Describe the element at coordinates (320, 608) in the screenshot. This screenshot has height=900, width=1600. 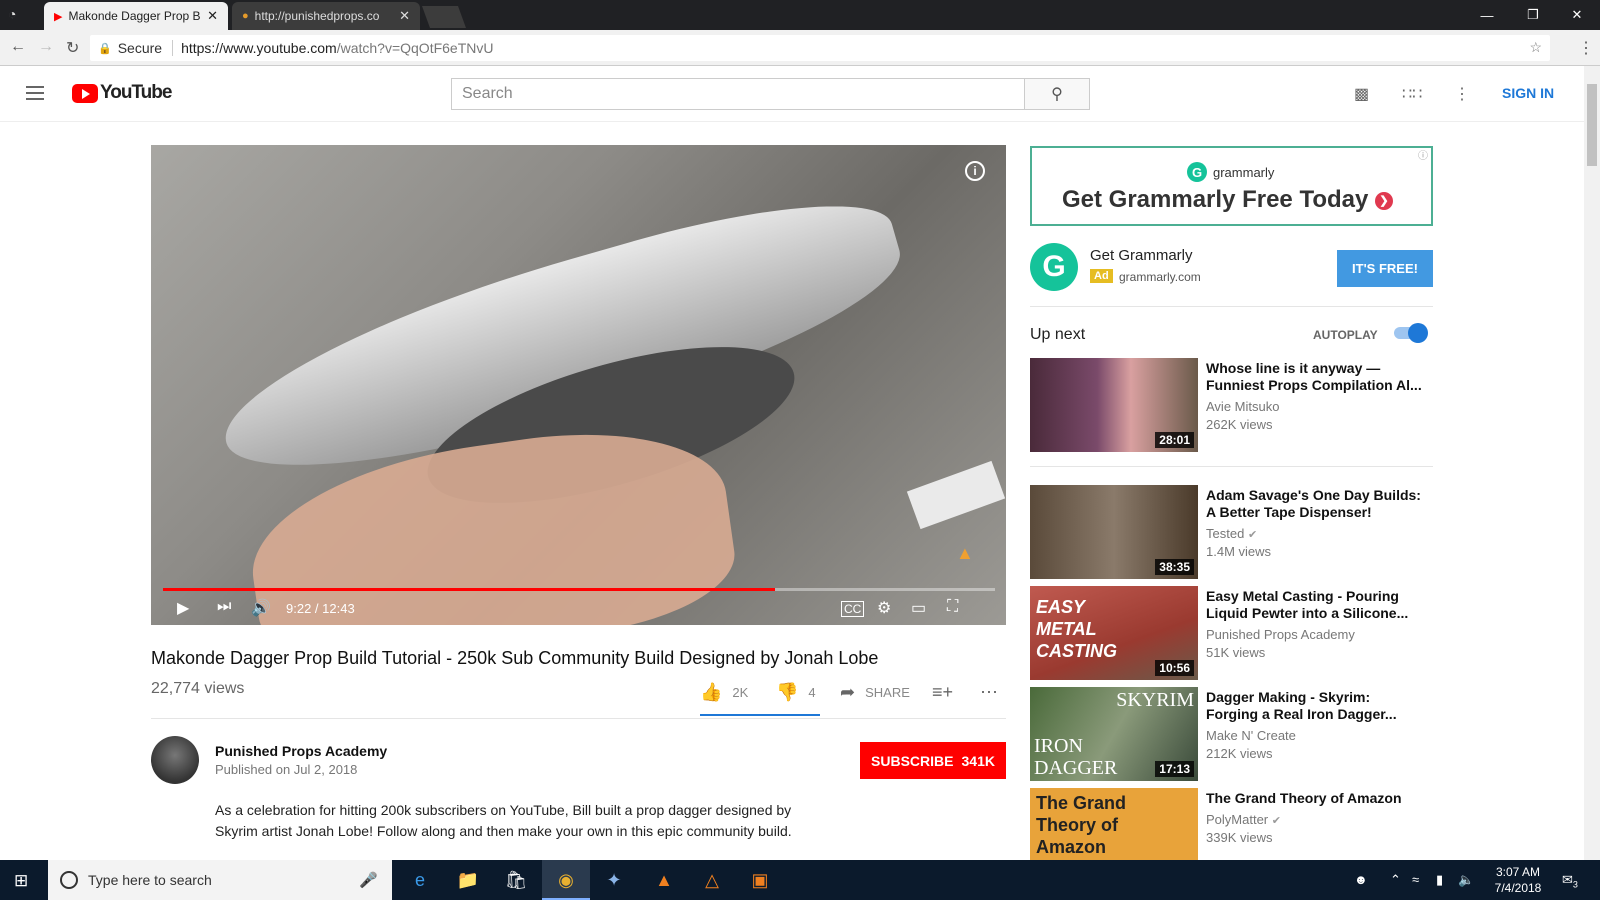
I see `time-display: 9:22 / 12:43` at that location.